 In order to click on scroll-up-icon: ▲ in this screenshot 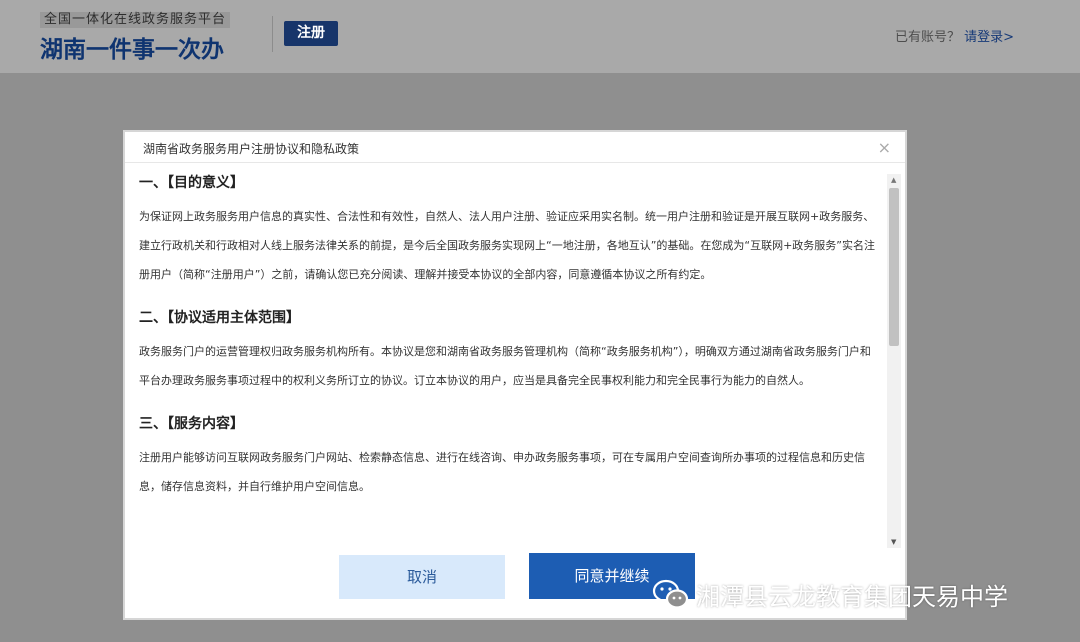, I will do `click(893, 180)`.